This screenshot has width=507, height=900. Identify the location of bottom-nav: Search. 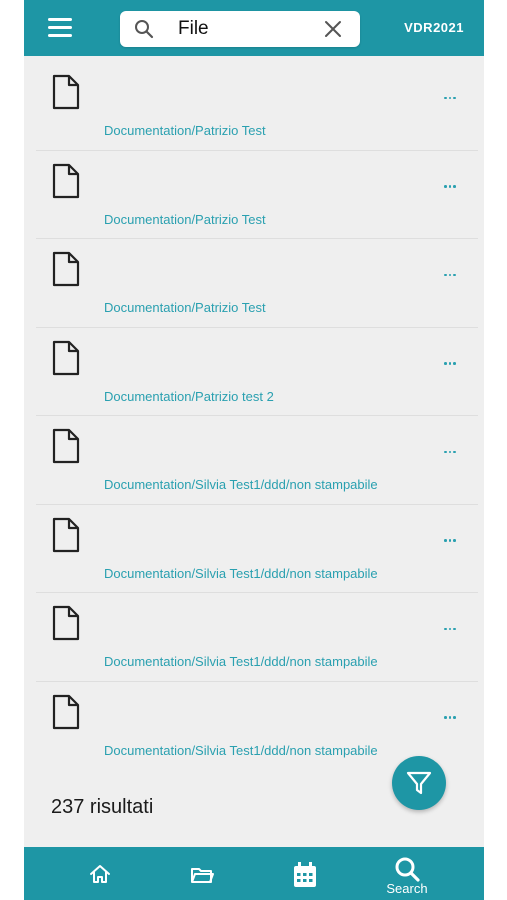
(254, 873).